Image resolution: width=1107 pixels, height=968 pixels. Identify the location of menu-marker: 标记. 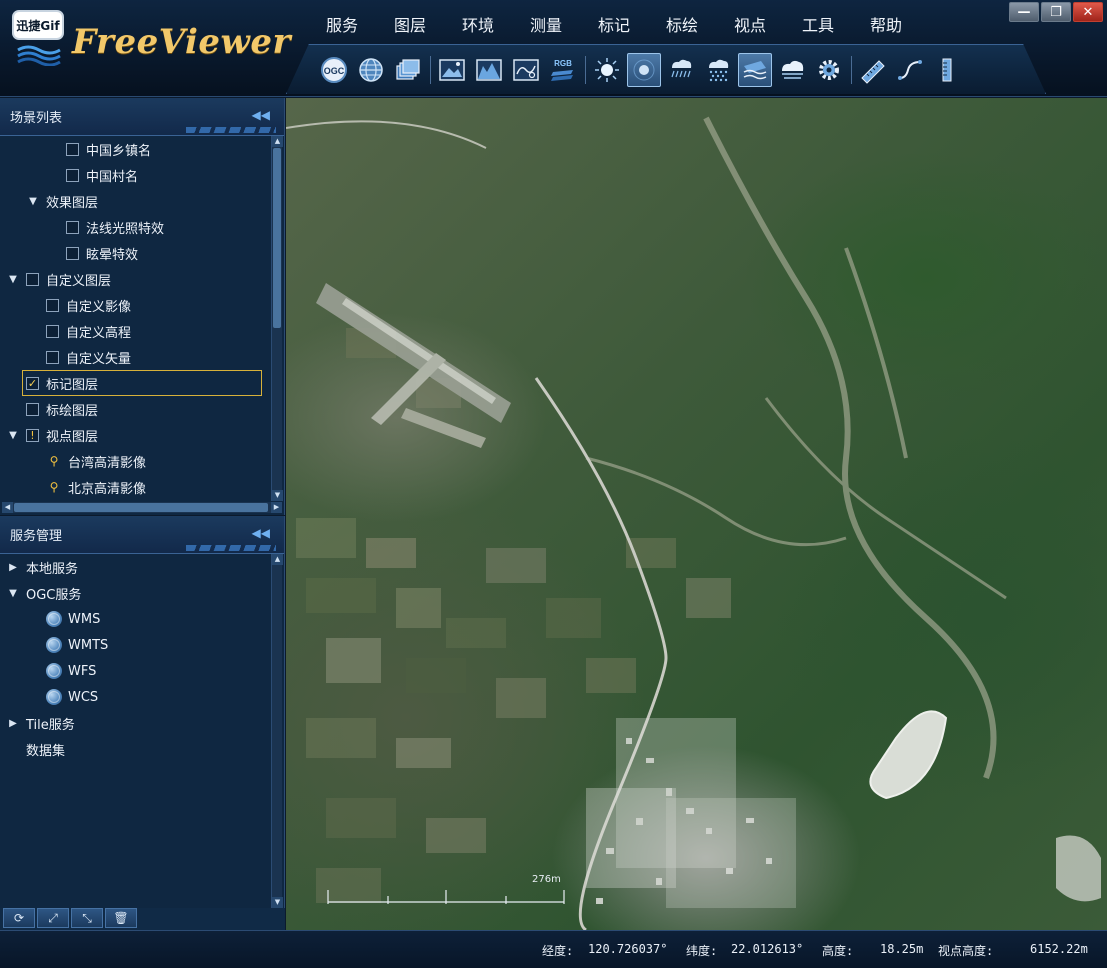
(614, 24).